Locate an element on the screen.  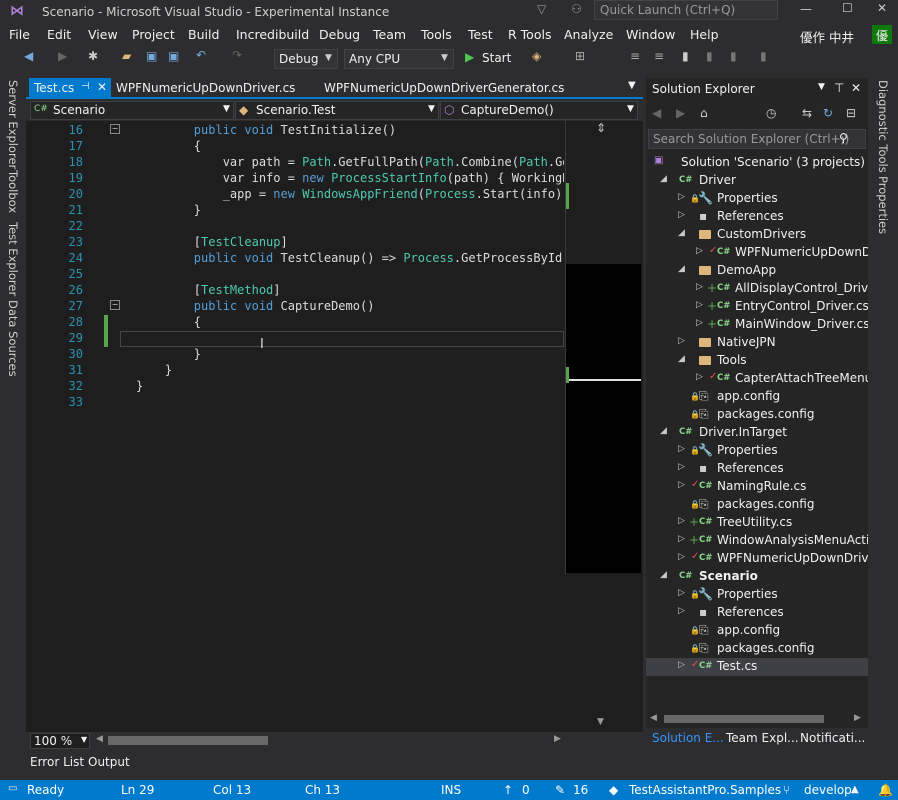
tree-item-project: ◢ C# Driver.InTarget is located at coordinates (757, 433).